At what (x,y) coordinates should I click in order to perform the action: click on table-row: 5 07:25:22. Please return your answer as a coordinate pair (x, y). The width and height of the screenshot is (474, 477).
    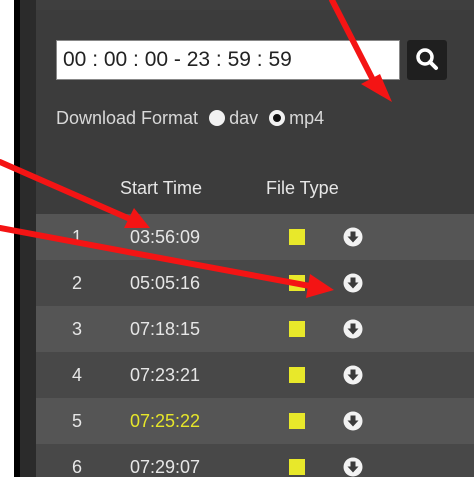
    Looking at the image, I should click on (255, 421).